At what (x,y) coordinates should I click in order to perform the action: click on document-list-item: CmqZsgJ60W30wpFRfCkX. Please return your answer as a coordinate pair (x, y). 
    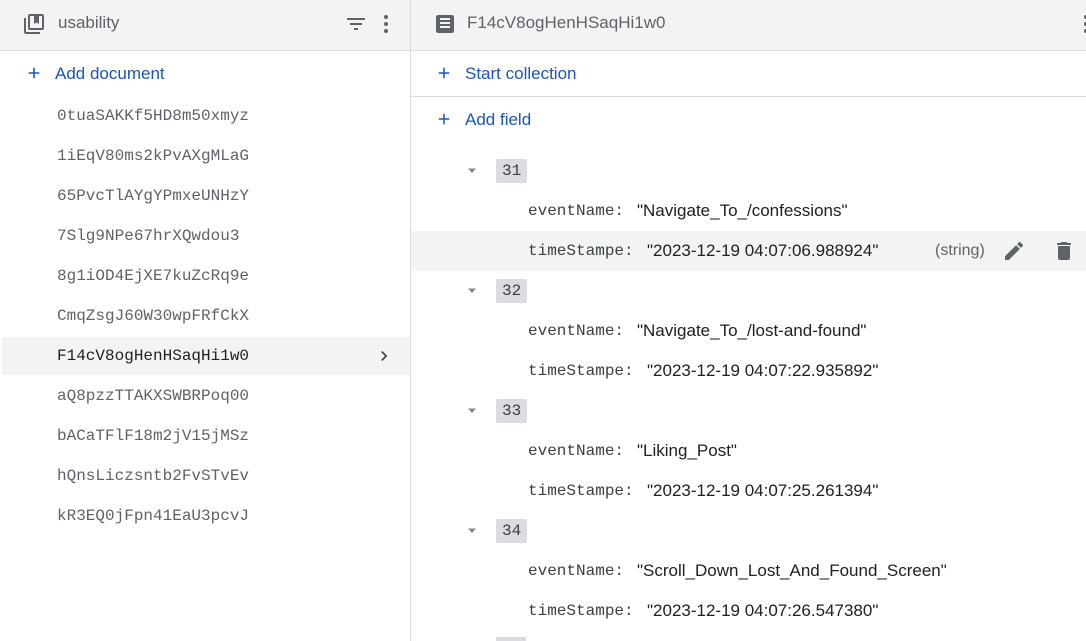
    Looking at the image, I should click on (206, 316).